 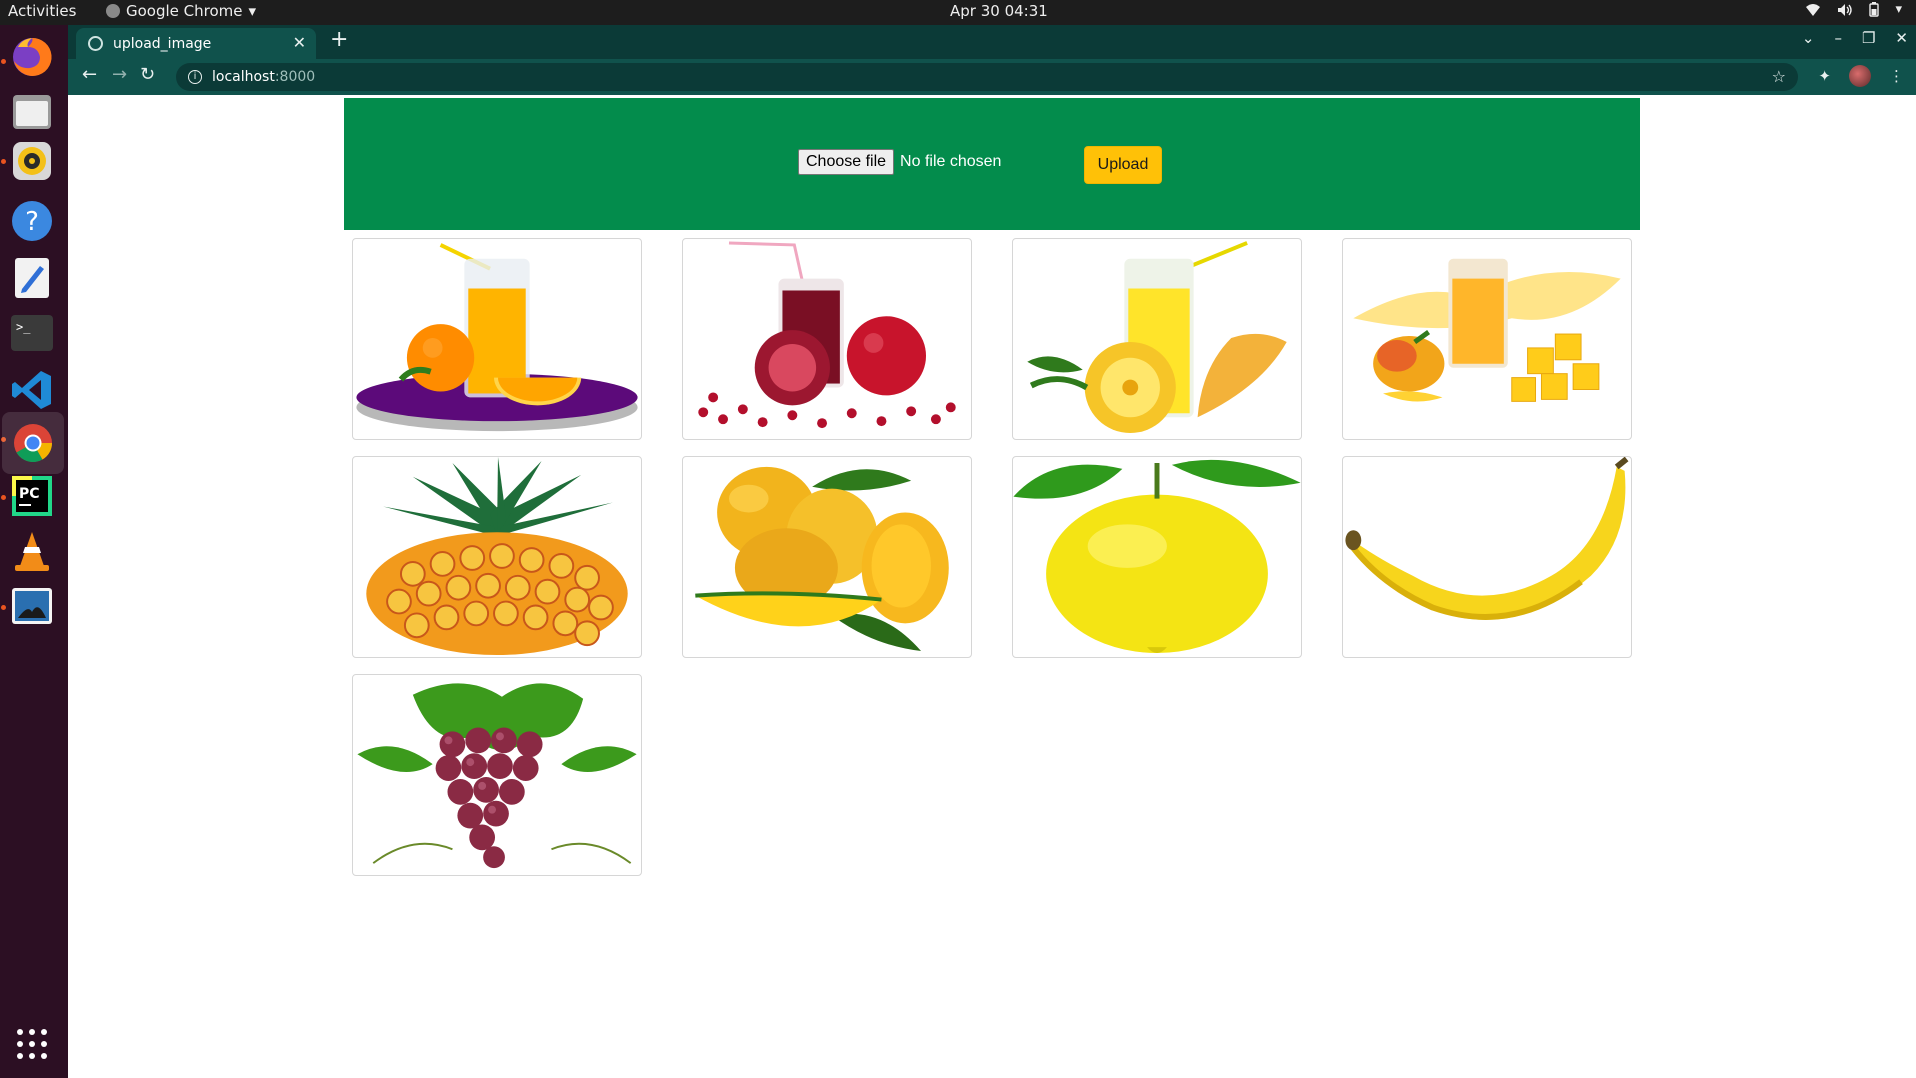 I want to click on close-window-icon: ✕, so click(x=1901, y=38).